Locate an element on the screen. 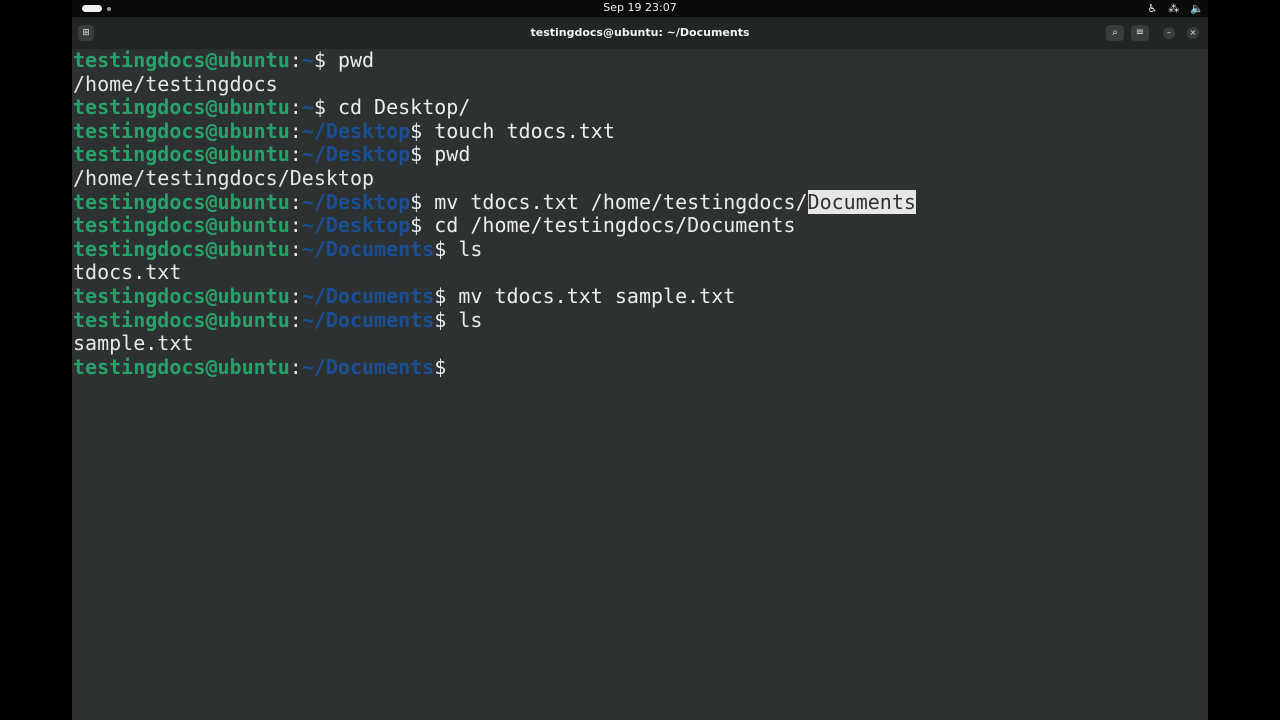 The image size is (1280, 720). window-title: testingdocs@ubuntu: ~/Documents is located at coordinates (640, 32).